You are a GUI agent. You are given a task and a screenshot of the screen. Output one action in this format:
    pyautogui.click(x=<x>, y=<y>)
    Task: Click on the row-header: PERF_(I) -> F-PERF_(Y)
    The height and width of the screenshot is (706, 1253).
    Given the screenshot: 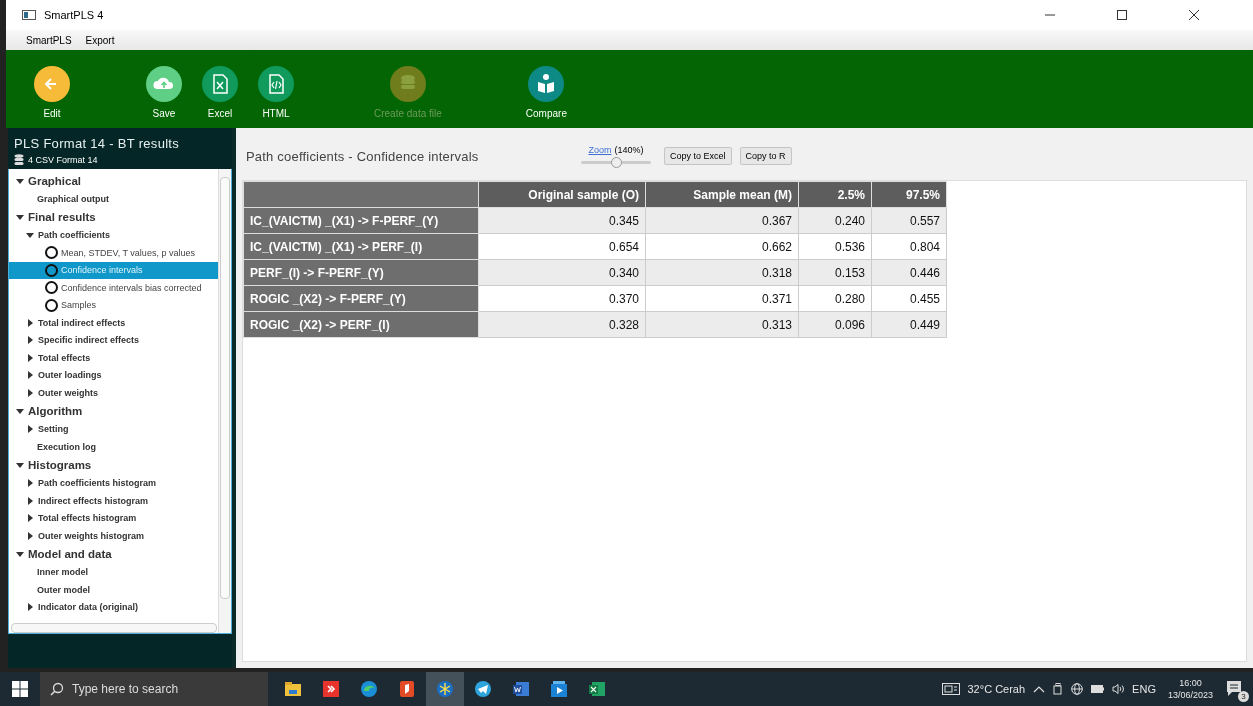 What is the action you would take?
    pyautogui.click(x=361, y=272)
    